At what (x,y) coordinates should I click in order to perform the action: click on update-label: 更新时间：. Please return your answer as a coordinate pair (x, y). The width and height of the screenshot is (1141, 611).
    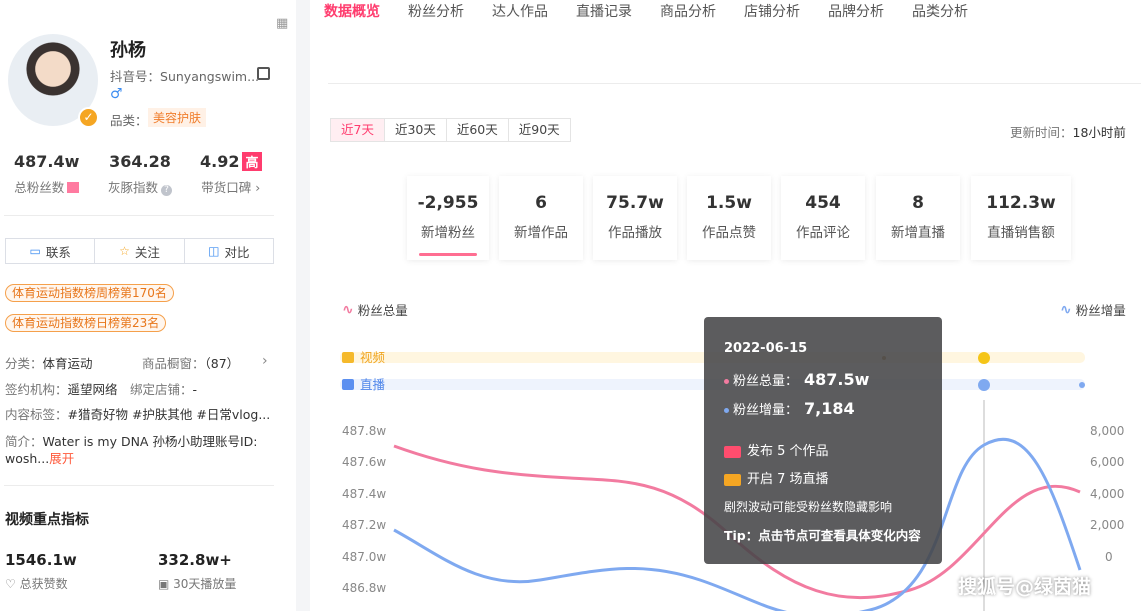
    Looking at the image, I should click on (1041, 132).